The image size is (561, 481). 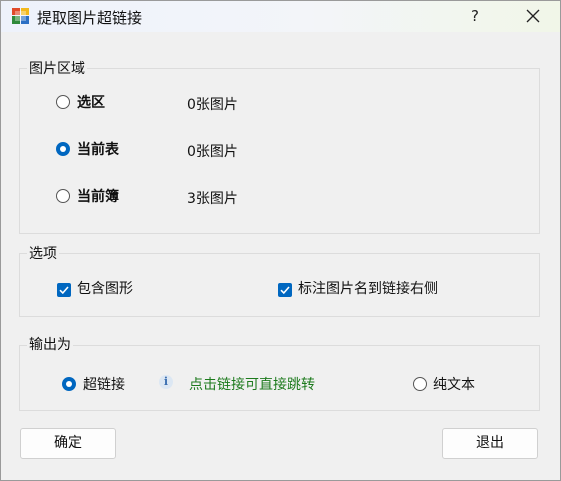 I want to click on include-shapes-label: 包含图形, so click(x=105, y=288).